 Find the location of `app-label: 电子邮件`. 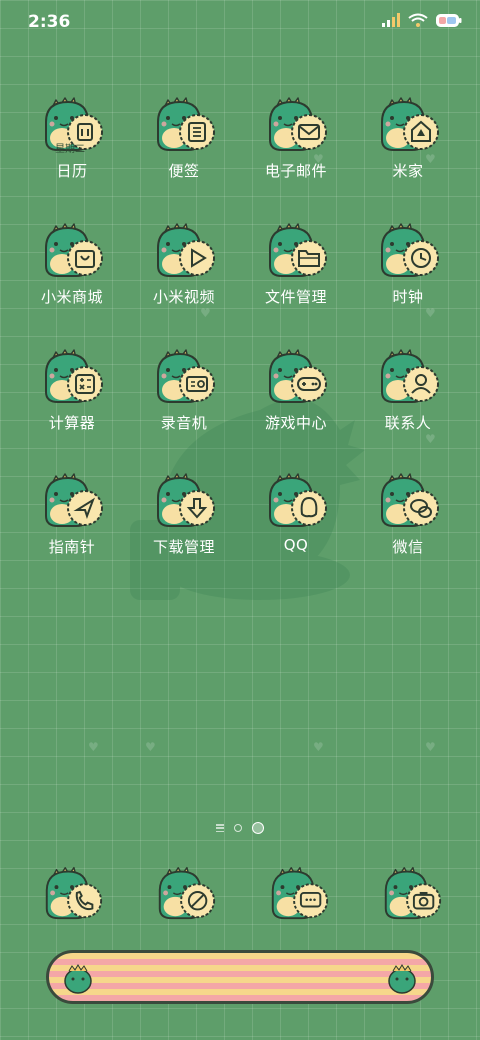

app-label: 电子邮件 is located at coordinates (295, 171).